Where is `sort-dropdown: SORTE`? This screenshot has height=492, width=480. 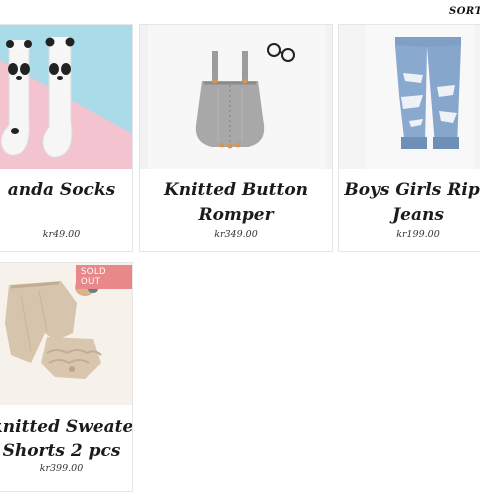
sort-dropdown: SORTE is located at coordinates (464, 11).